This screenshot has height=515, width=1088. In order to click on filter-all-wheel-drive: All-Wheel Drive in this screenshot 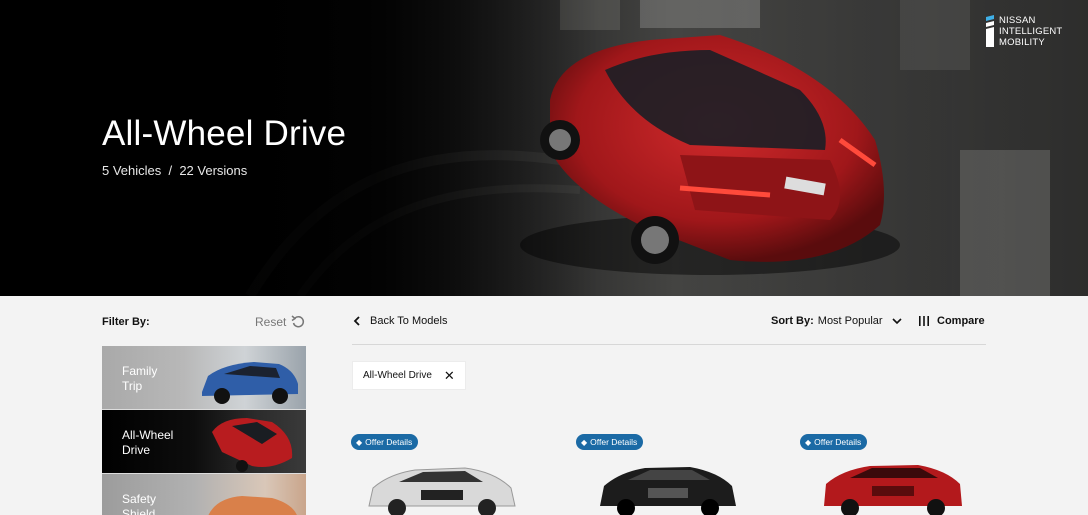, I will do `click(204, 442)`.